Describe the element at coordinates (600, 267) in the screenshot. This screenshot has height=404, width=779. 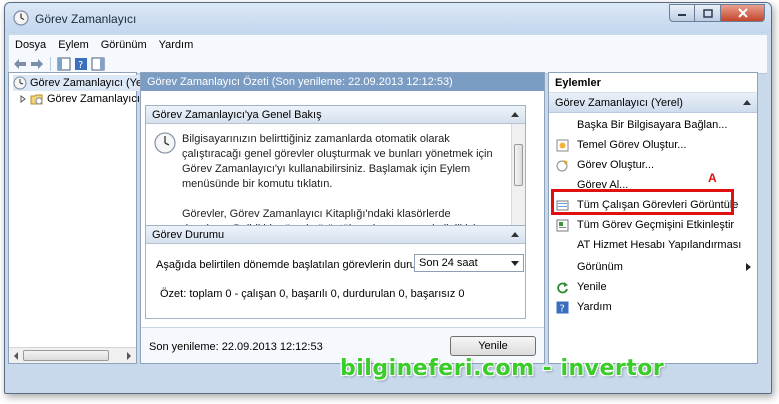
I see `action-label: Görünüm` at that location.